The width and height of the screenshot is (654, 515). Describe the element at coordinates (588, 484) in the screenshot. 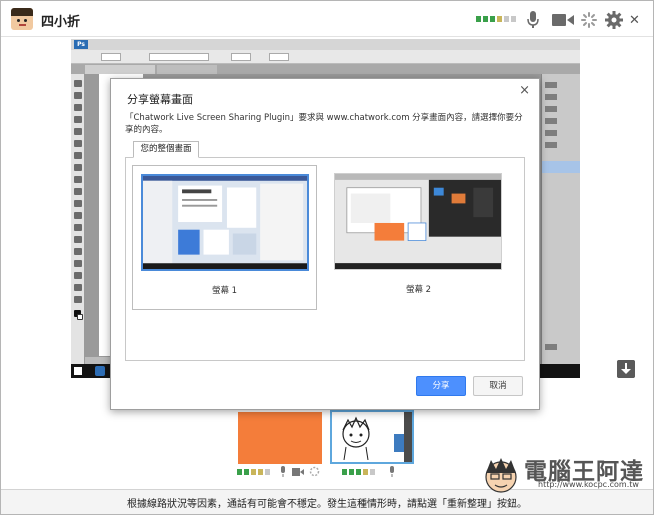

I see `watermark-url: http://www.kocpc.com.tw` at that location.